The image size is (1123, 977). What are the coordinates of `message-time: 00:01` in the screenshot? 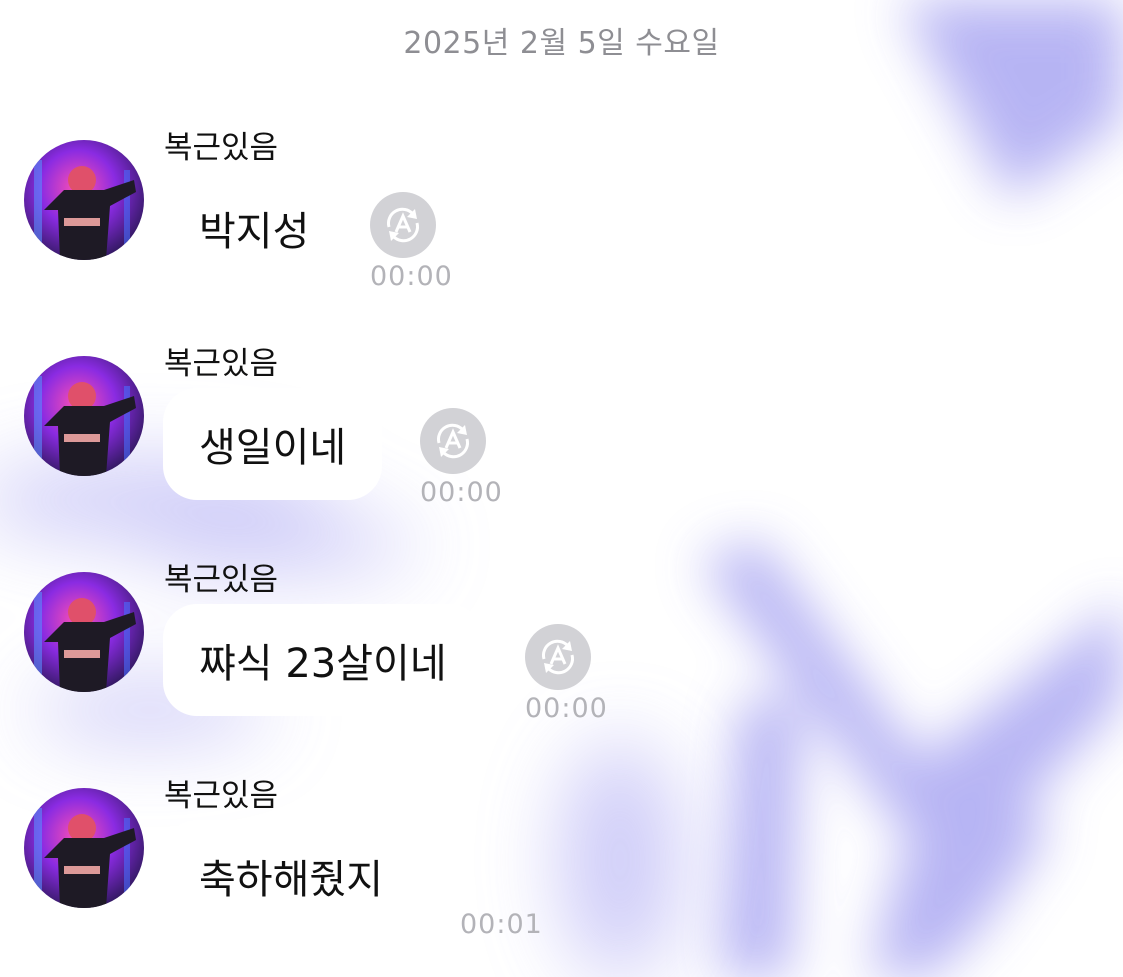 It's located at (501, 924).